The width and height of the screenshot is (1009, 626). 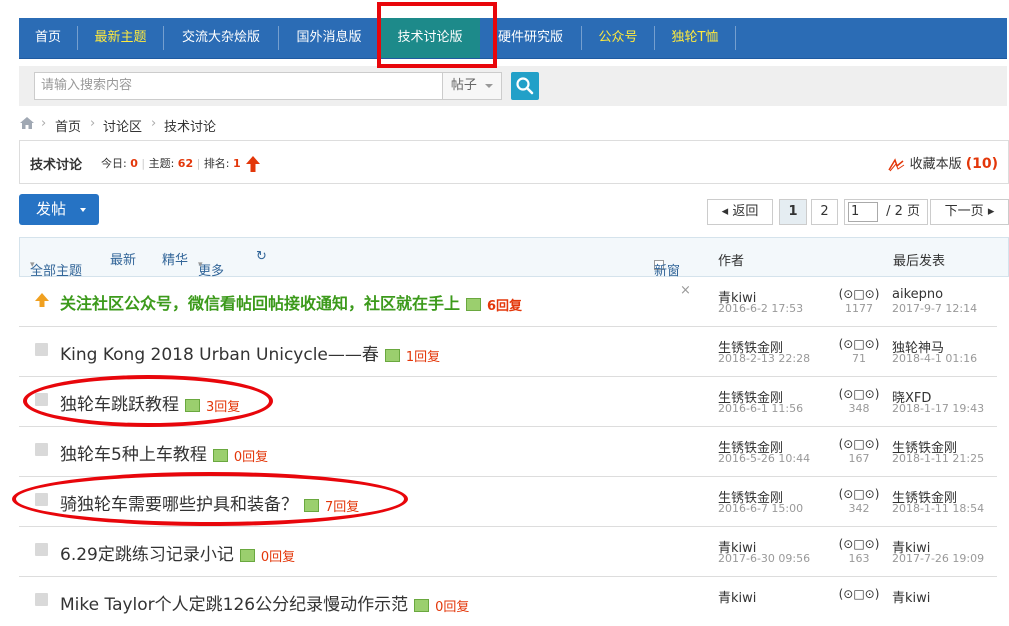 What do you see at coordinates (177, 552) in the screenshot?
I see `thread-title: 6.29定跳练习记录小记 0回复` at bounding box center [177, 552].